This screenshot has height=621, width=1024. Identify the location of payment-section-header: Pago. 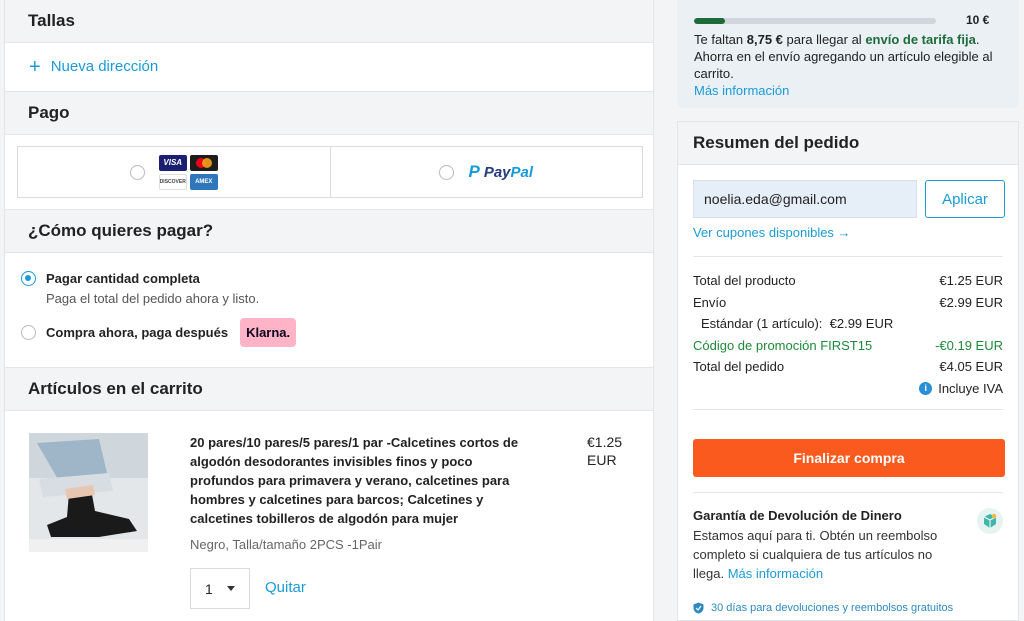
(329, 113).